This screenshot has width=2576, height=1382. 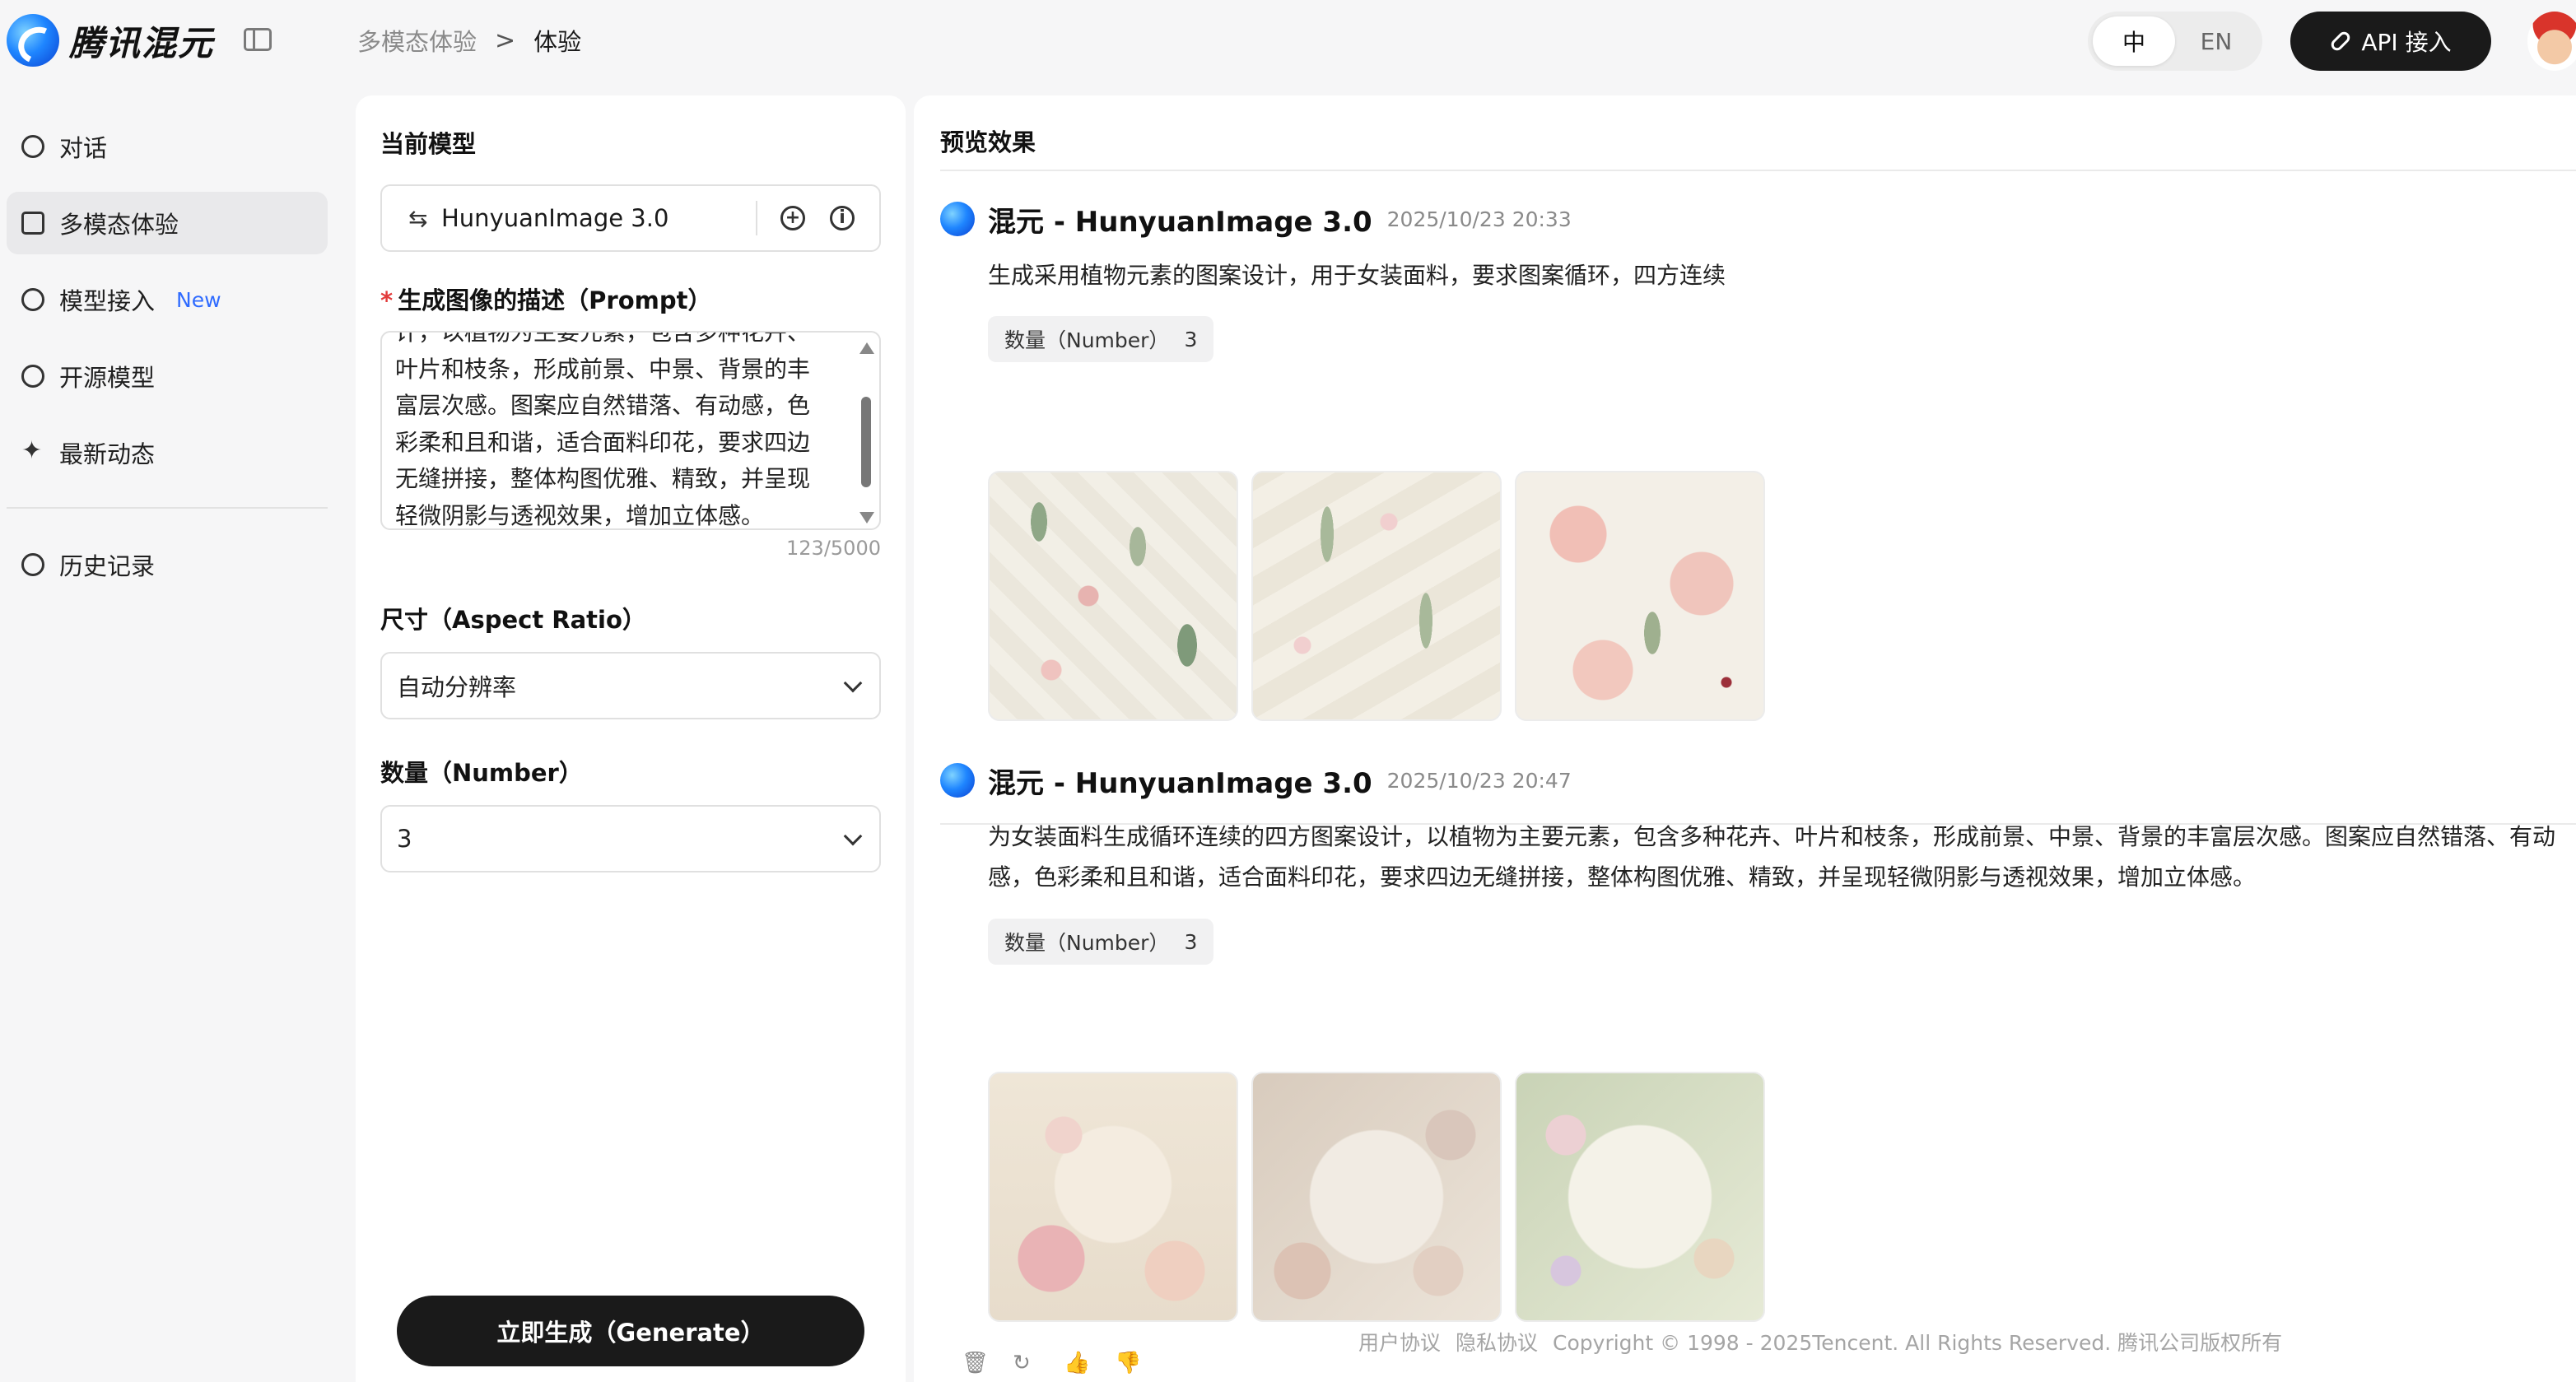 I want to click on size-select-value: 自动分辨率, so click(x=457, y=687).